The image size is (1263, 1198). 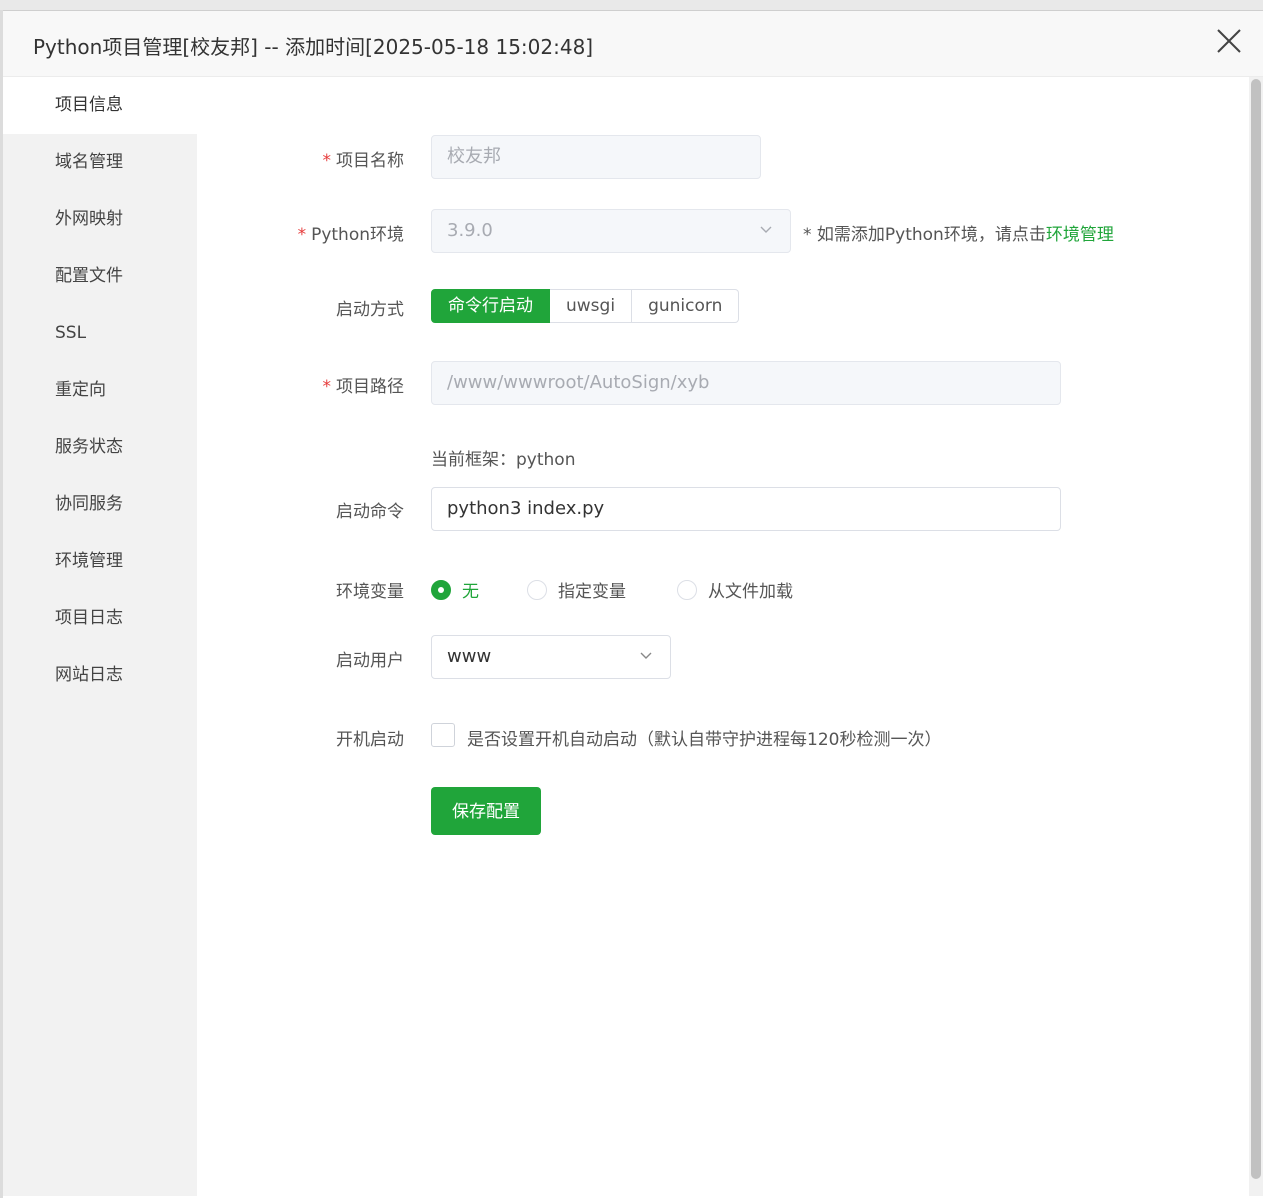 What do you see at coordinates (596, 157) in the screenshot?
I see `project-name-input: 校友邦` at bounding box center [596, 157].